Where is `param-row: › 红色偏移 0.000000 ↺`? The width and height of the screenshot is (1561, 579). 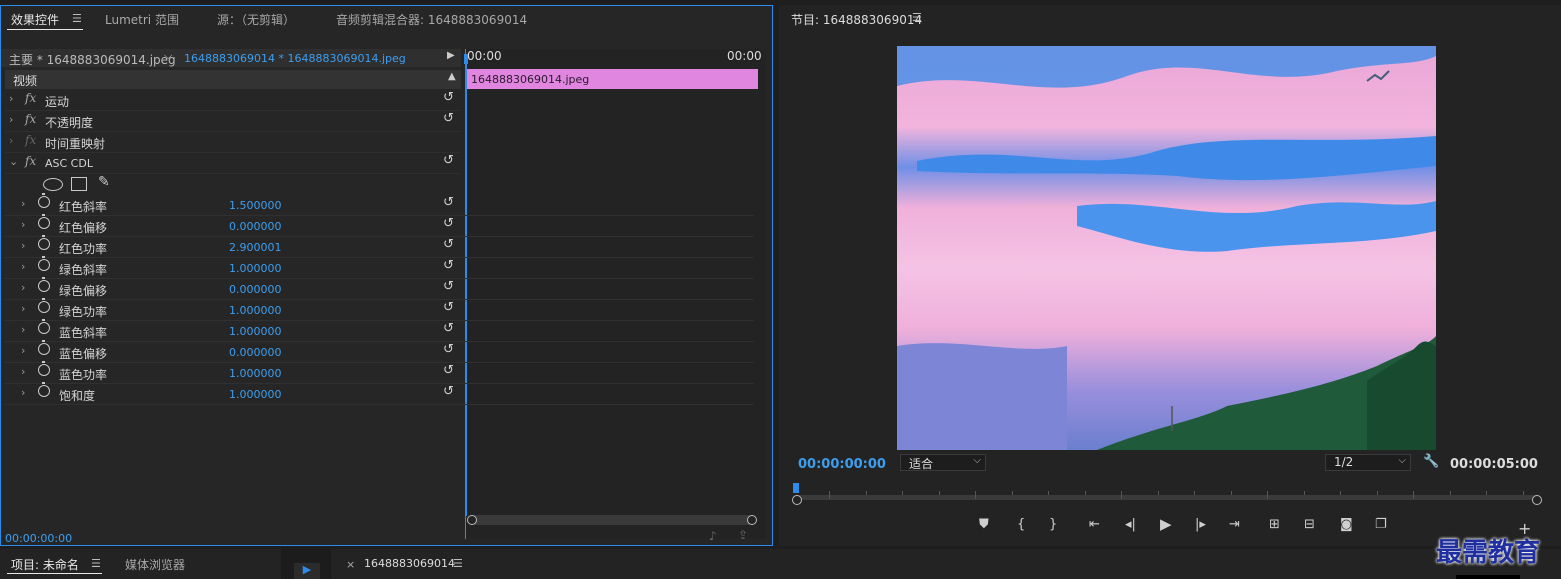 param-row: › 红色偏移 0.000000 ↺ is located at coordinates (379, 225).